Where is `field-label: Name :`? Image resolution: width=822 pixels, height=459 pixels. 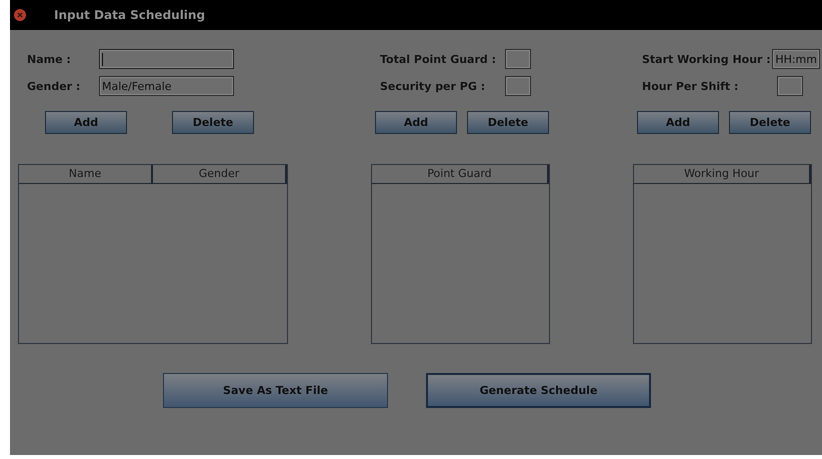 field-label: Name : is located at coordinates (49, 59).